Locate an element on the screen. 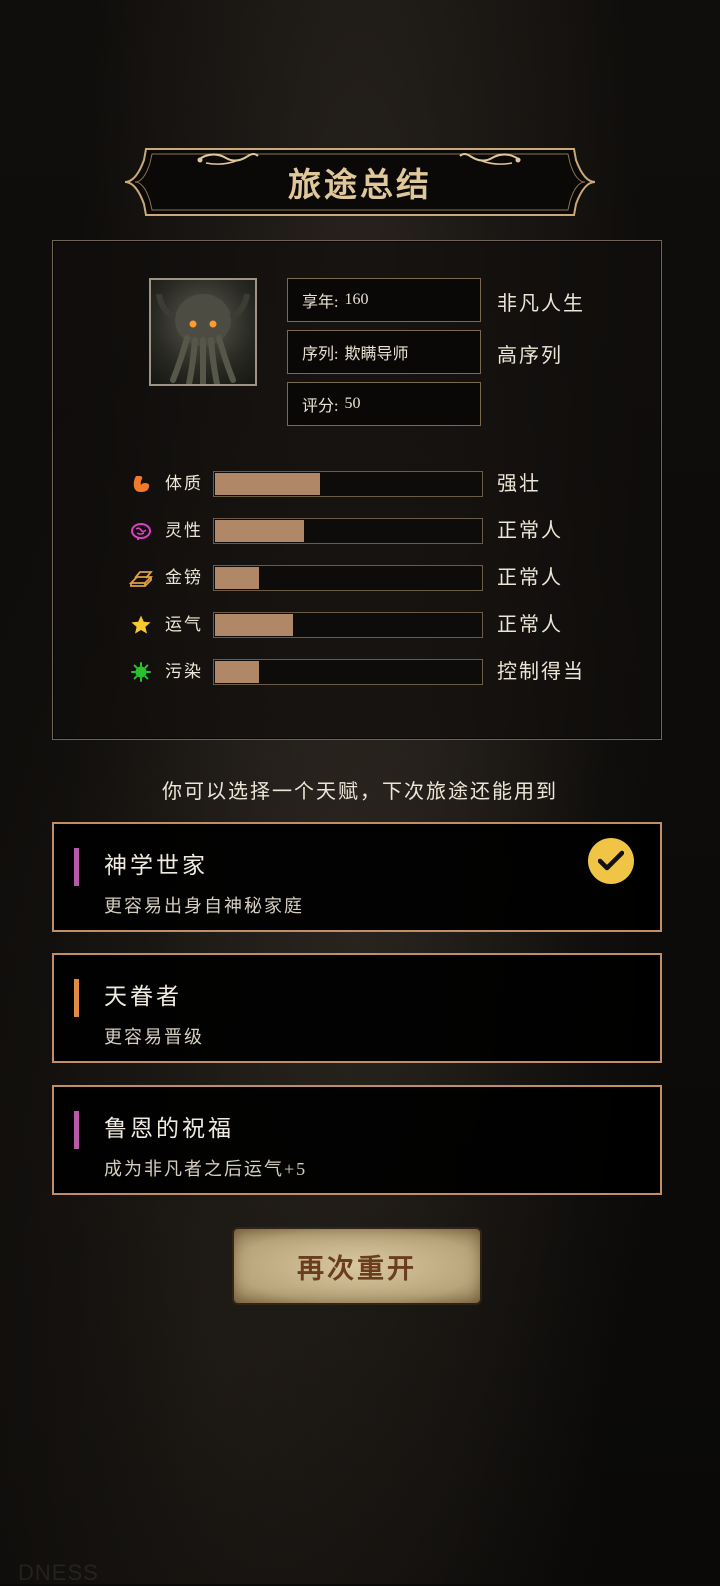 This screenshot has width=720, height=1586. virus-icon is located at coordinates (141, 672).